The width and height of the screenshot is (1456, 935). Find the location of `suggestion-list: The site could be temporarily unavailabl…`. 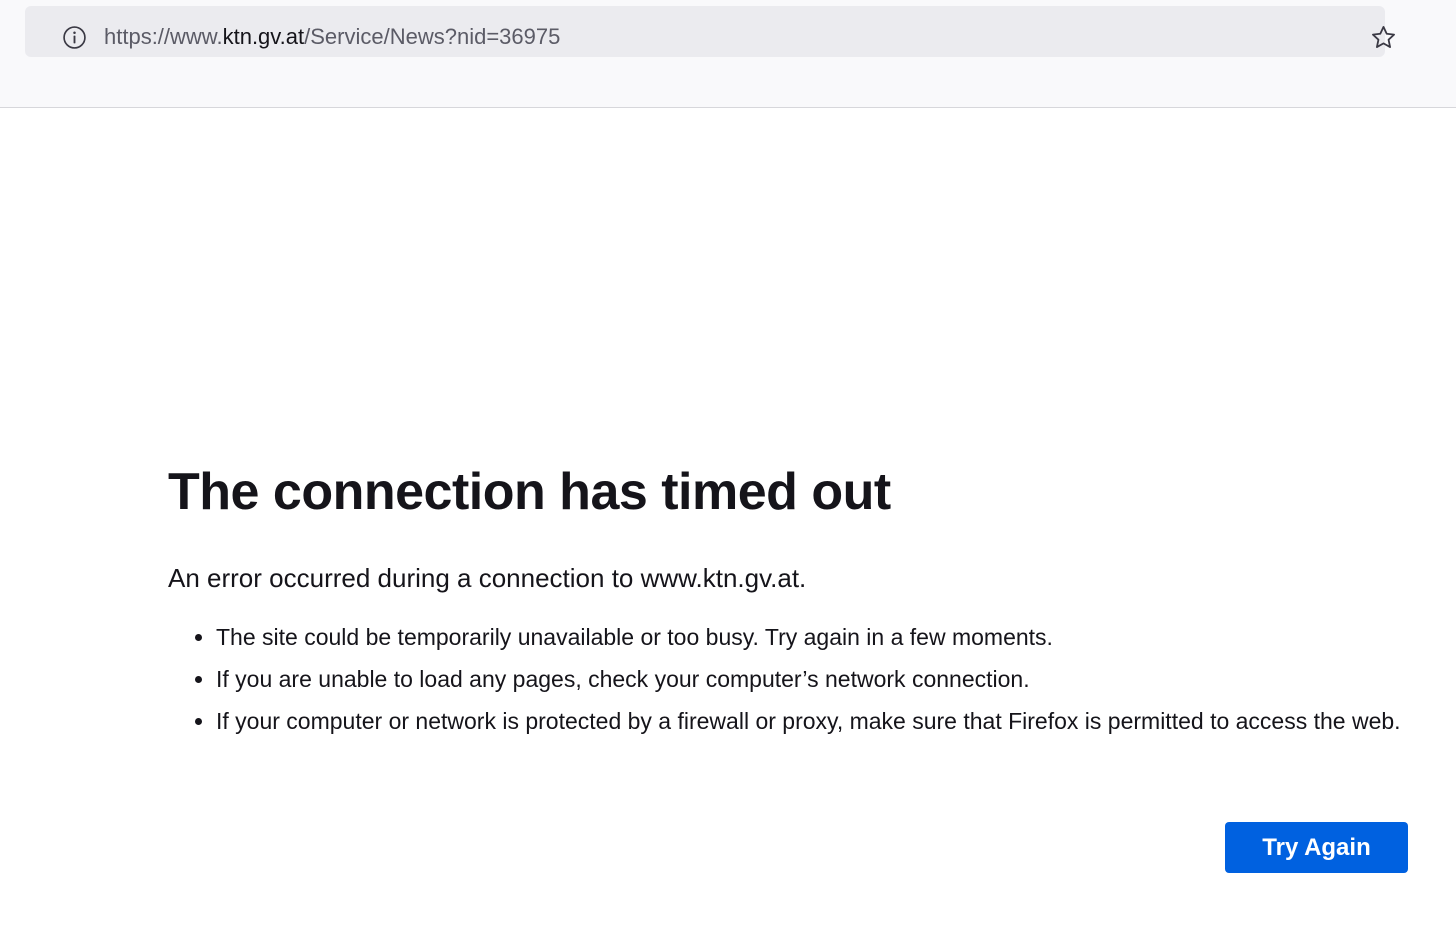

suggestion-list: The site could be temporarily unavailabl… is located at coordinates (788, 685).